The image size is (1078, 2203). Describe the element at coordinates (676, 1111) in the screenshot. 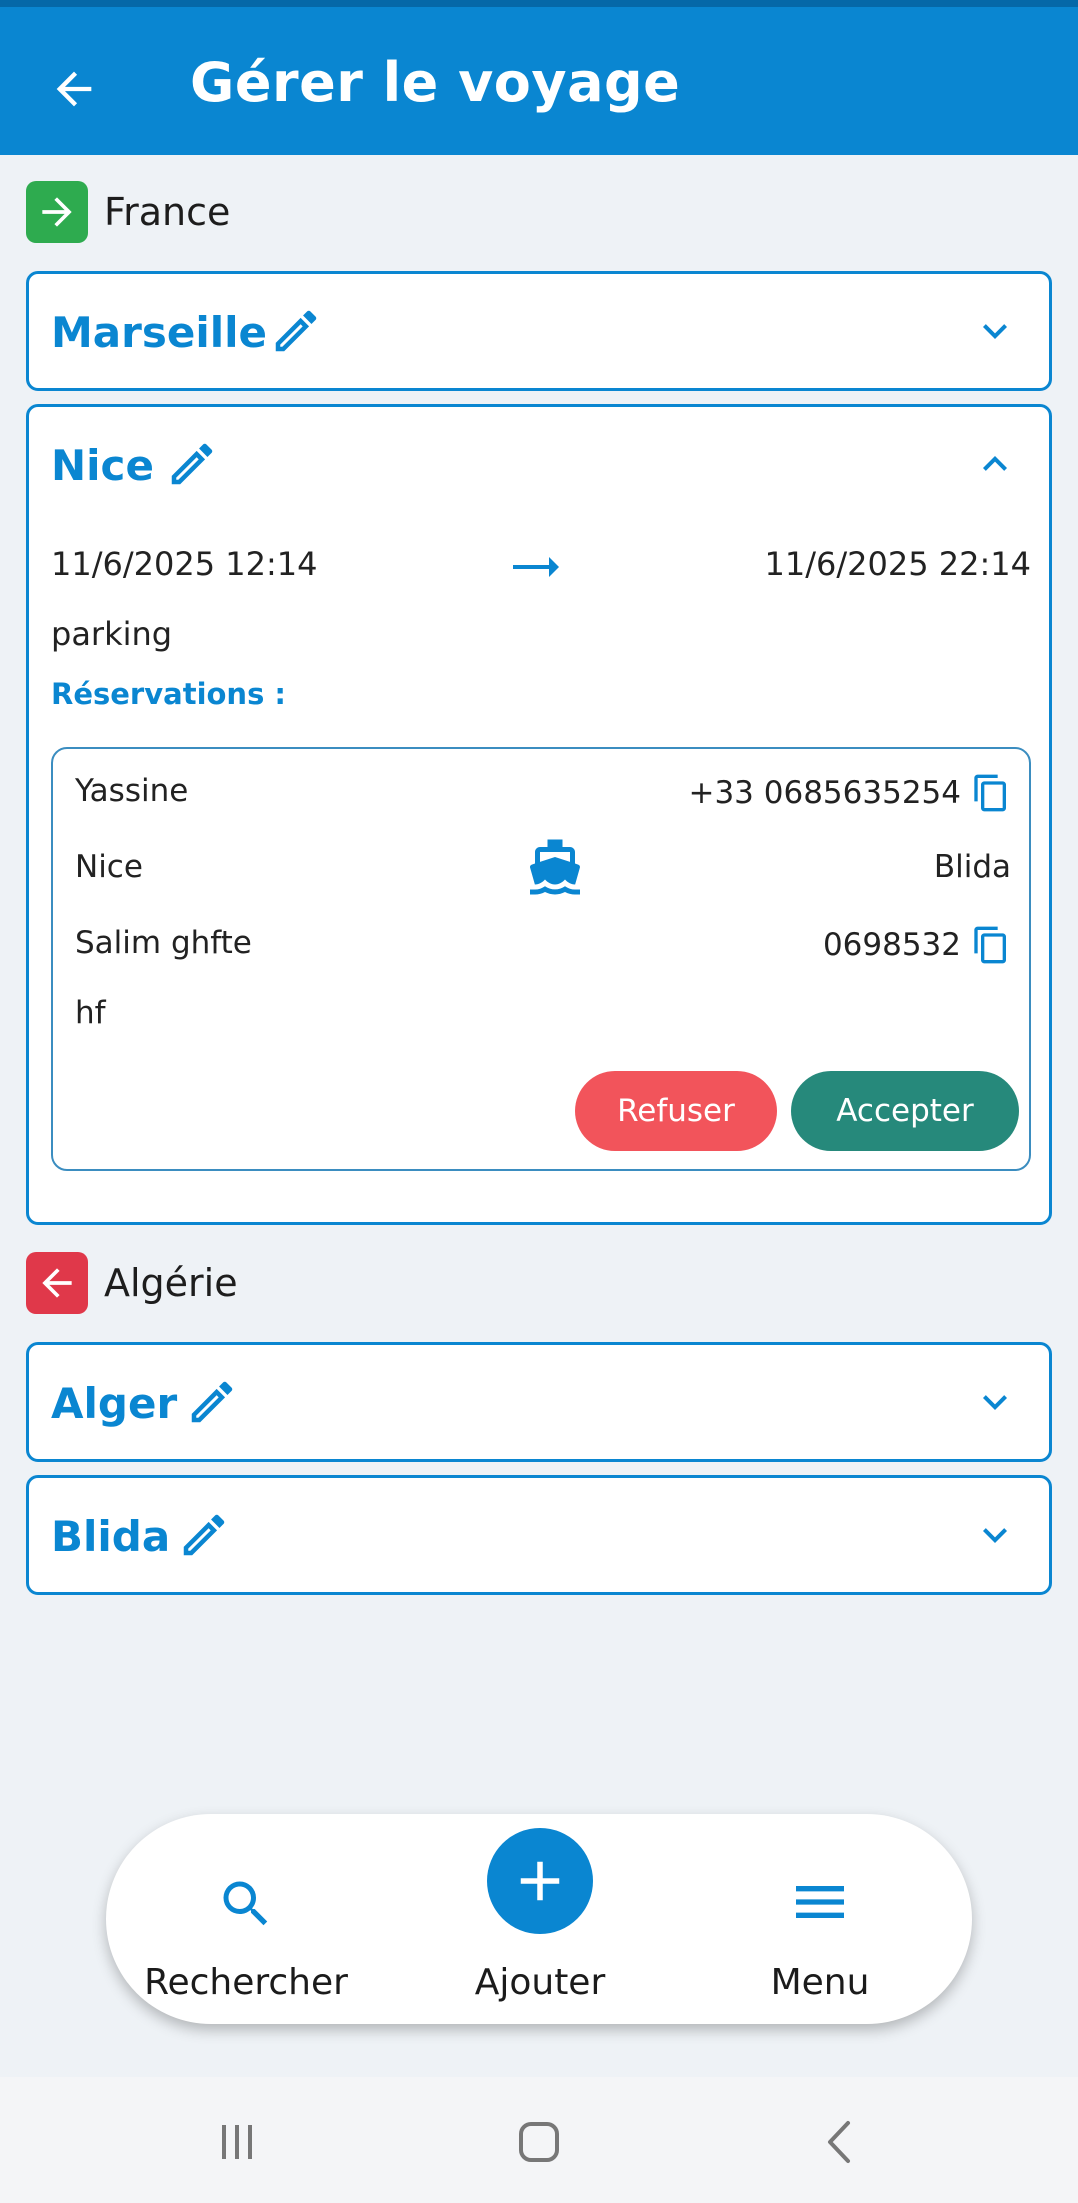

I see `refuse-button: Refuser` at that location.